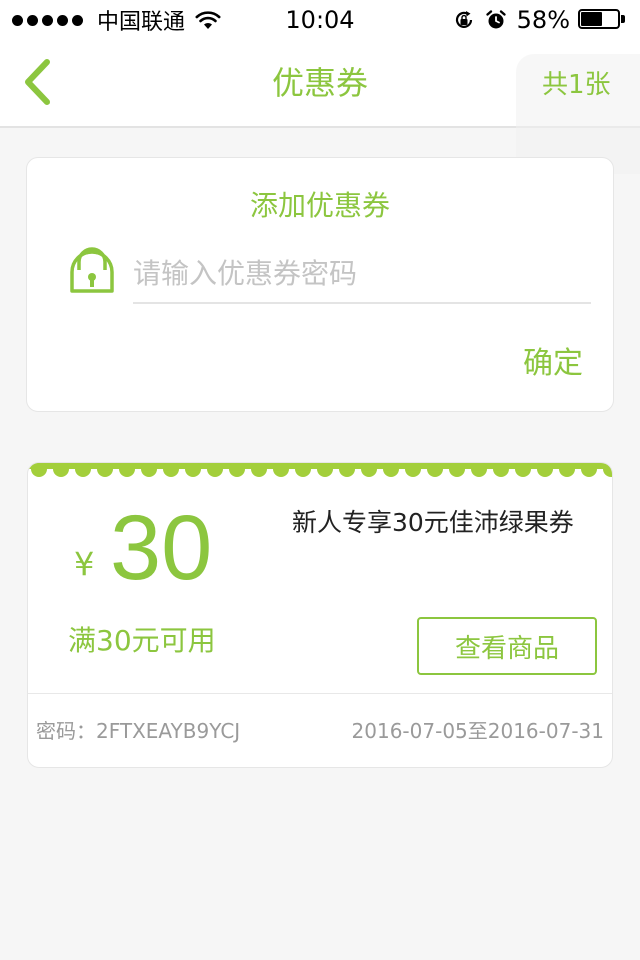 The height and width of the screenshot is (960, 640). Describe the element at coordinates (477, 731) in the screenshot. I see `coupon-validity: 2016-07-05至2016-07-31` at that location.